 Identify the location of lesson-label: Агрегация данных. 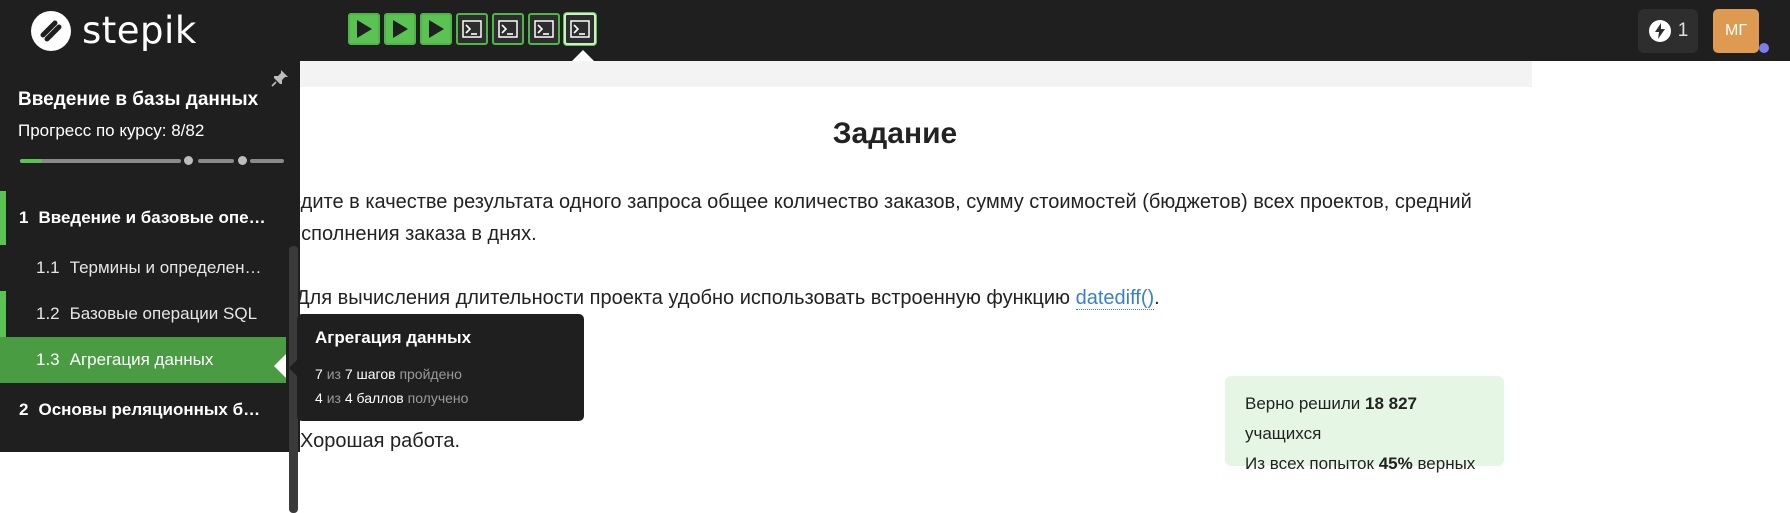
(141, 359).